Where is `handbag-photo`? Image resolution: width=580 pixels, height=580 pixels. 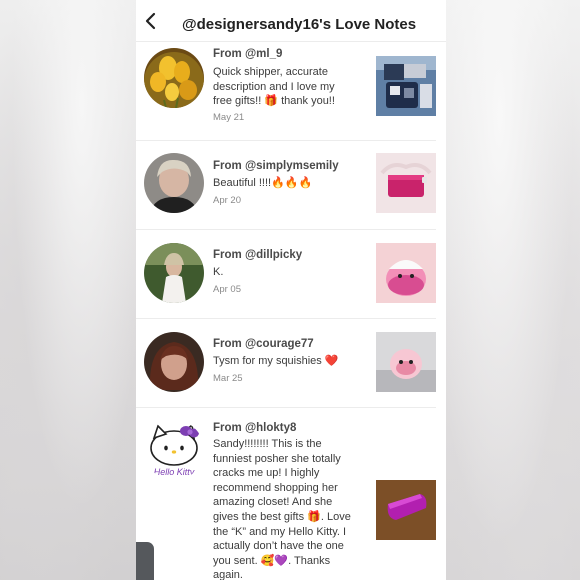
handbag-photo is located at coordinates (406, 86).